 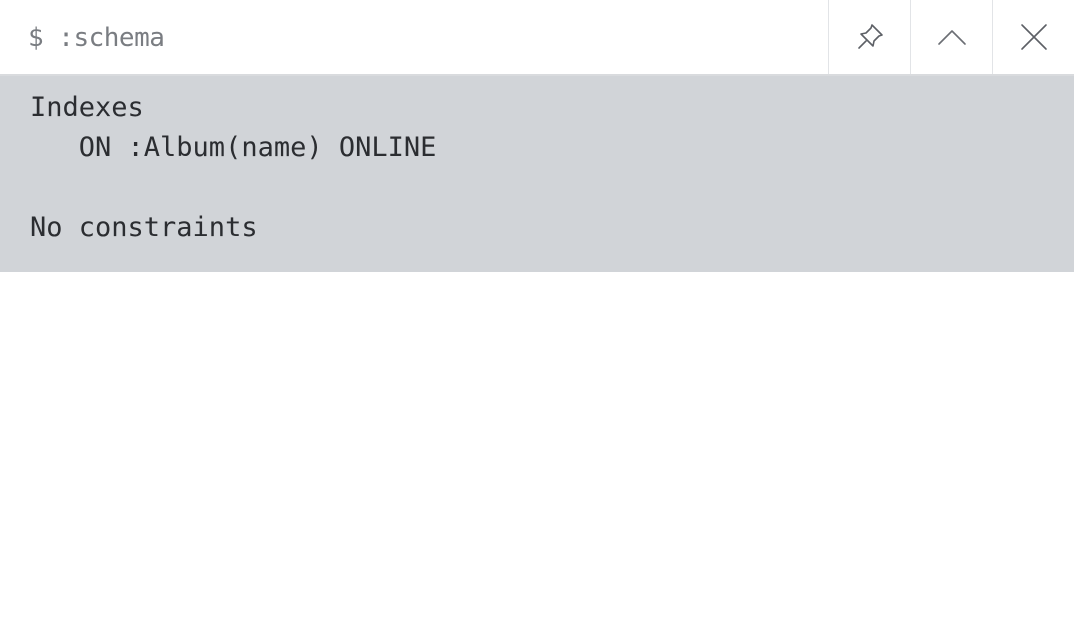 I want to click on output-line-constraints: No constraints, so click(x=144, y=227).